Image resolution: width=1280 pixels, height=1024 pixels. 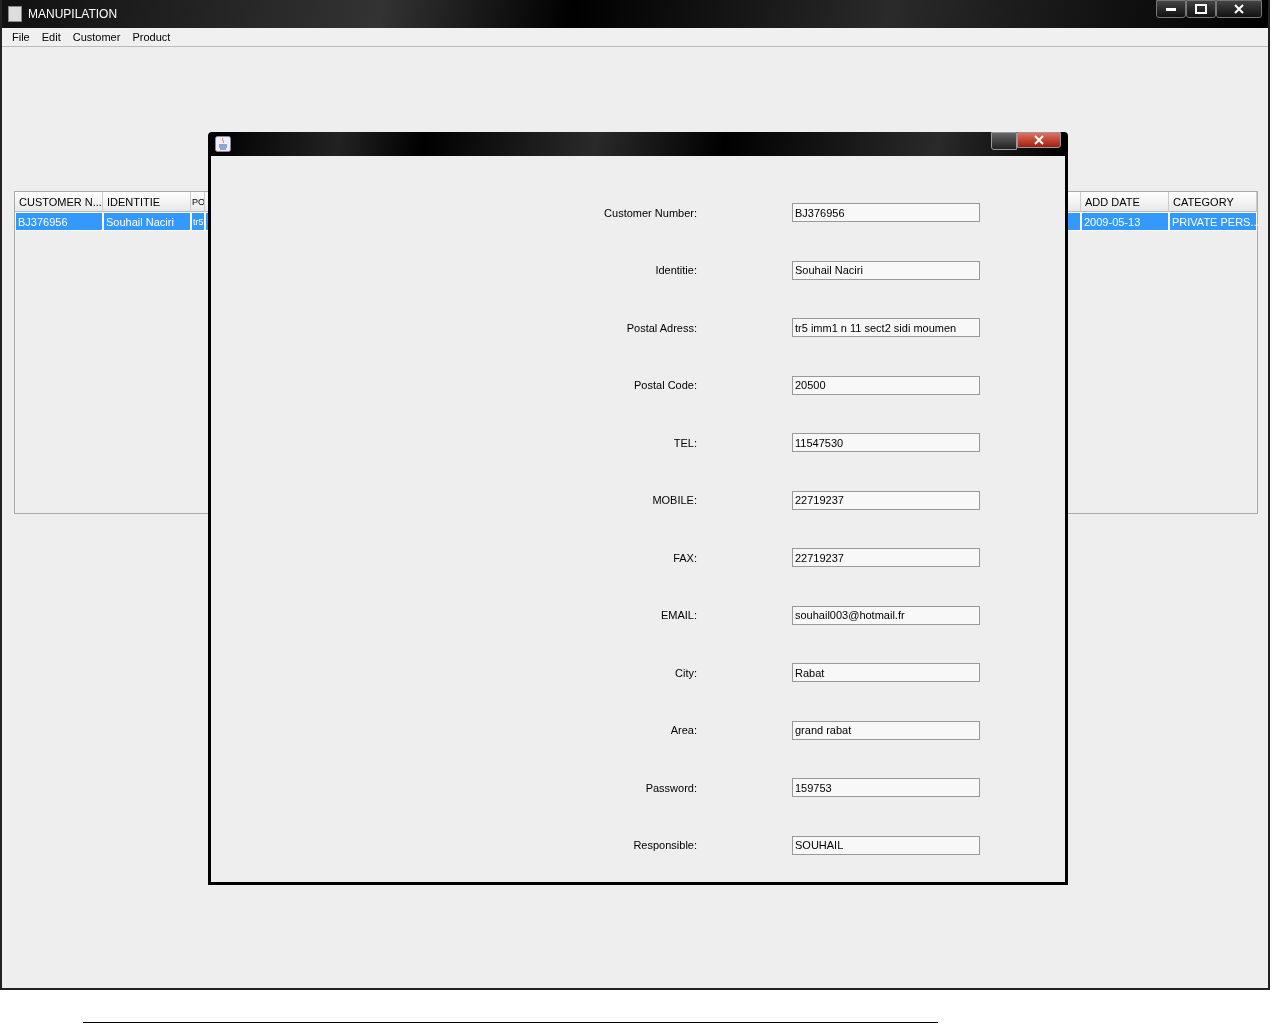 What do you see at coordinates (886, 672) in the screenshot?
I see `input-field: Rabat` at bounding box center [886, 672].